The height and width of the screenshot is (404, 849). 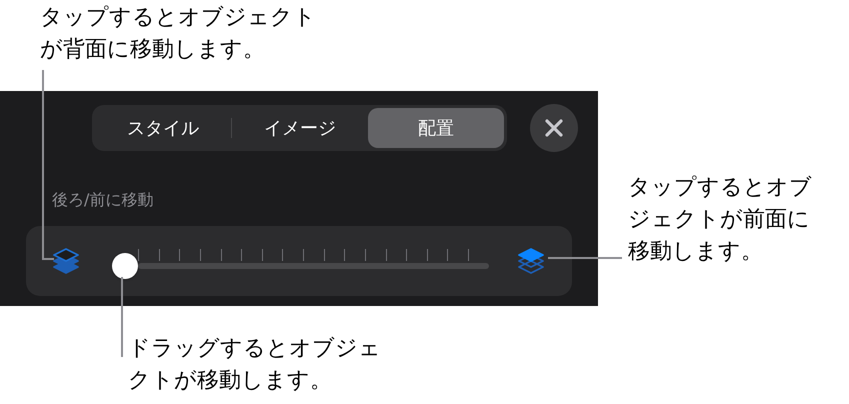 What do you see at coordinates (436, 128) in the screenshot?
I see `tab: 配置` at bounding box center [436, 128].